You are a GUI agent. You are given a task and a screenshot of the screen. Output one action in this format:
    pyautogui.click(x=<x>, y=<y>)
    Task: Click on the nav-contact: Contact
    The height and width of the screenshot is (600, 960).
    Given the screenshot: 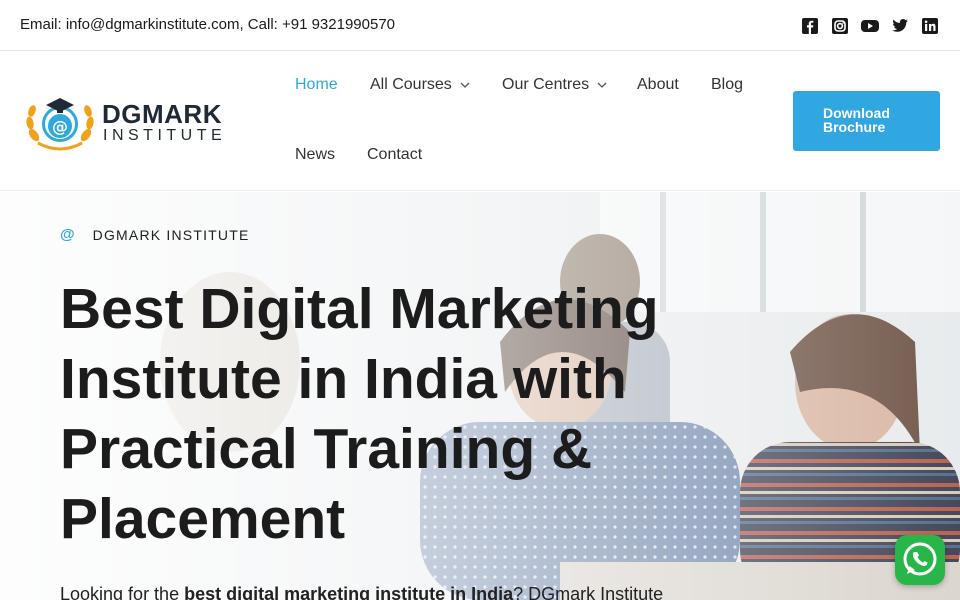 What is the action you would take?
    pyautogui.click(x=394, y=155)
    